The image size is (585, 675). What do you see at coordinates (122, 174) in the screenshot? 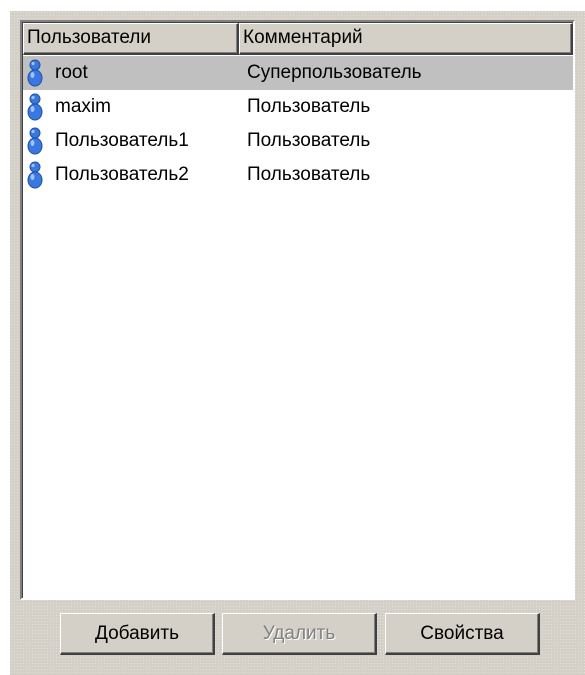
I see `user-name: Пользователь2` at bounding box center [122, 174].